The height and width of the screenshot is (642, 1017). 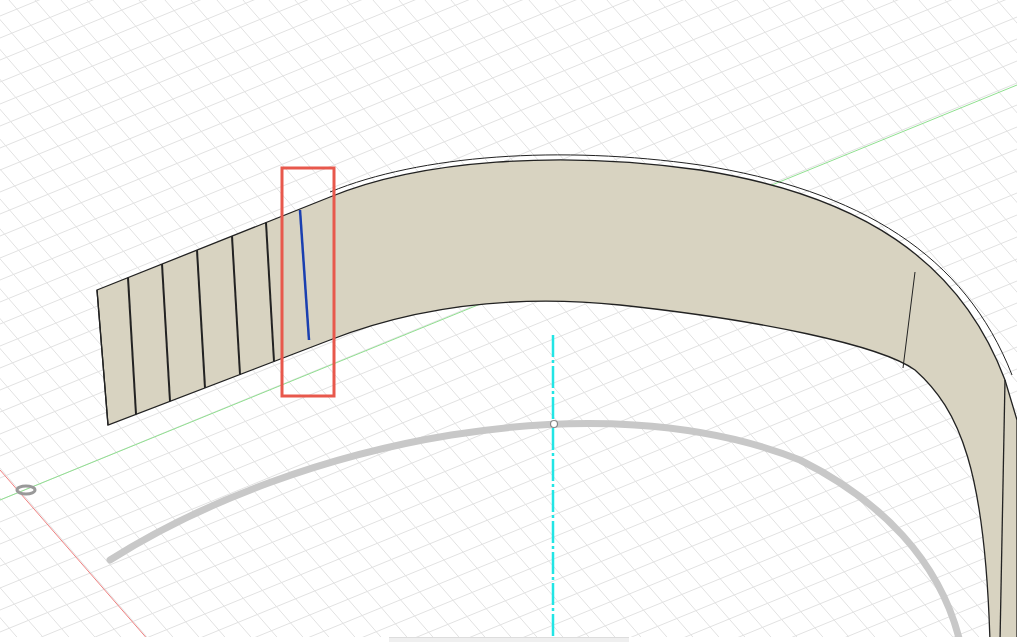 What do you see at coordinates (554, 424) in the screenshot?
I see `origin-point-icon` at bounding box center [554, 424].